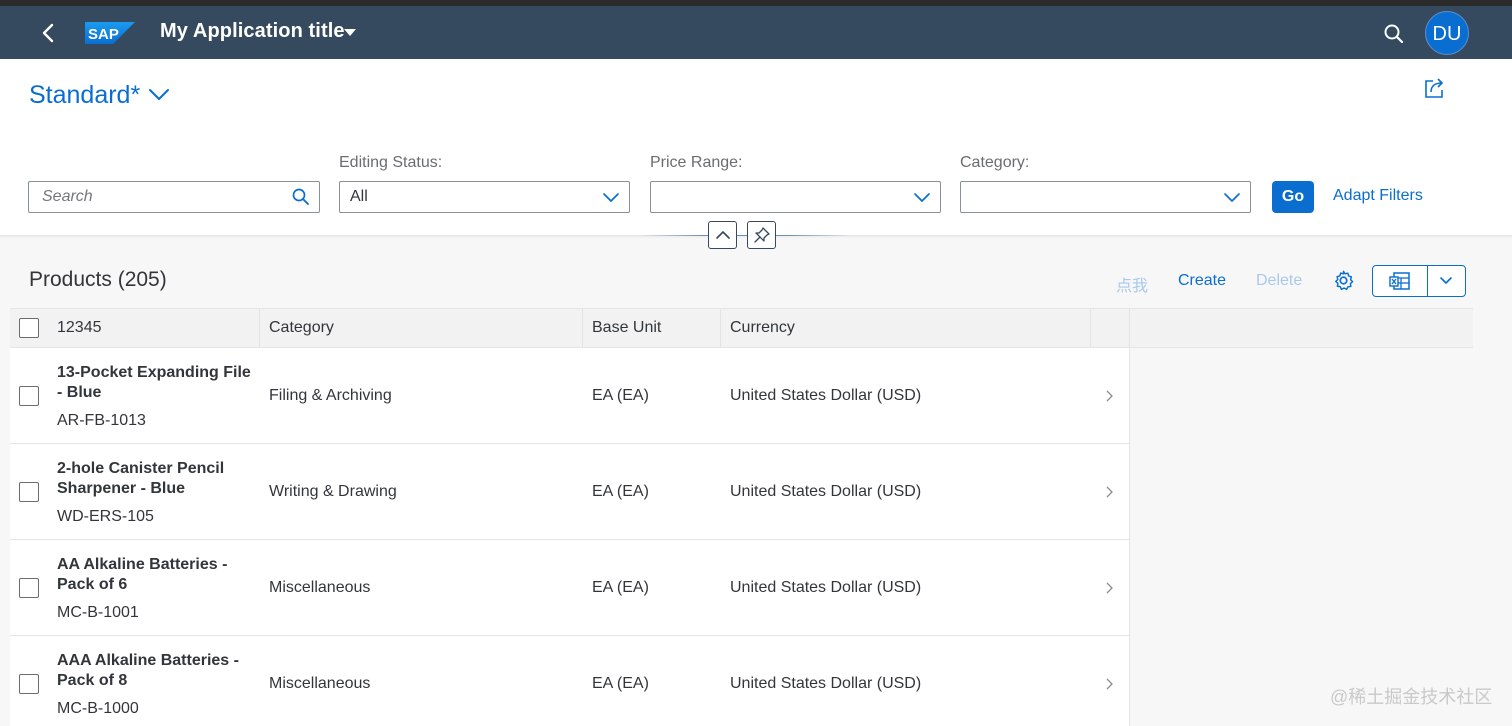 The height and width of the screenshot is (726, 1512). I want to click on variant-selector: Standard*, so click(84, 95).